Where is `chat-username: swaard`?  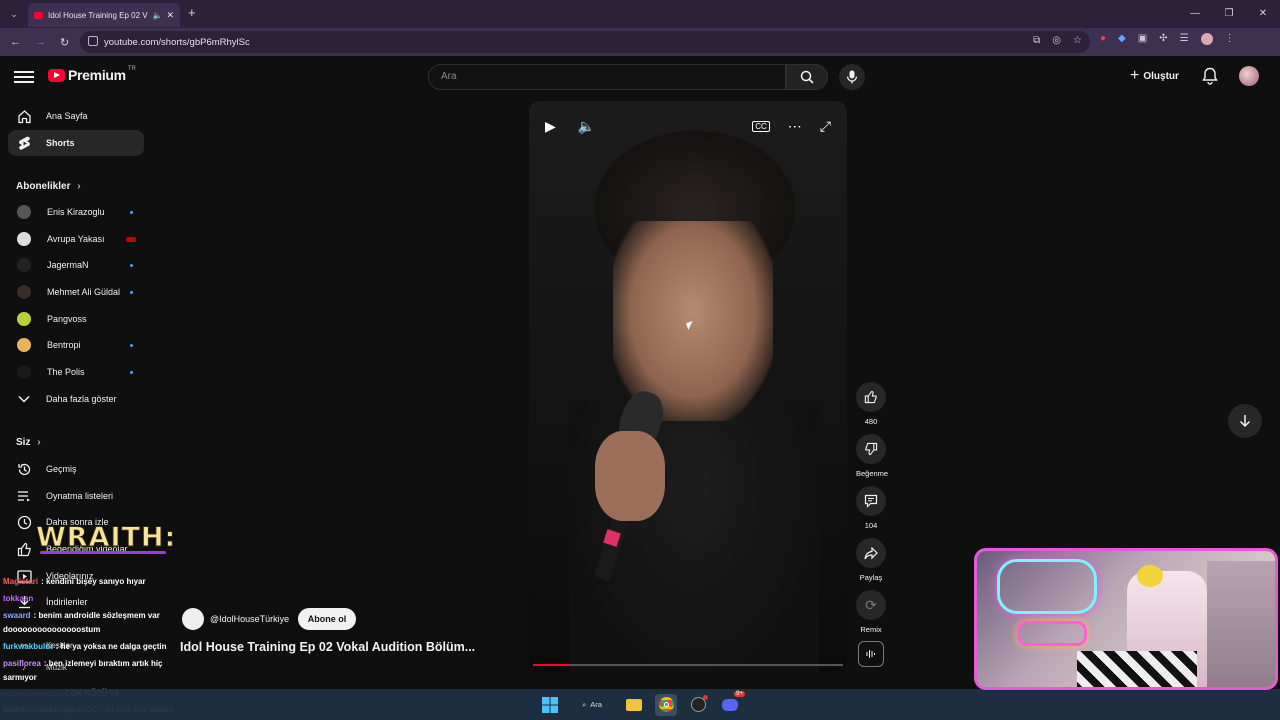 chat-username: swaard is located at coordinates (17, 615).